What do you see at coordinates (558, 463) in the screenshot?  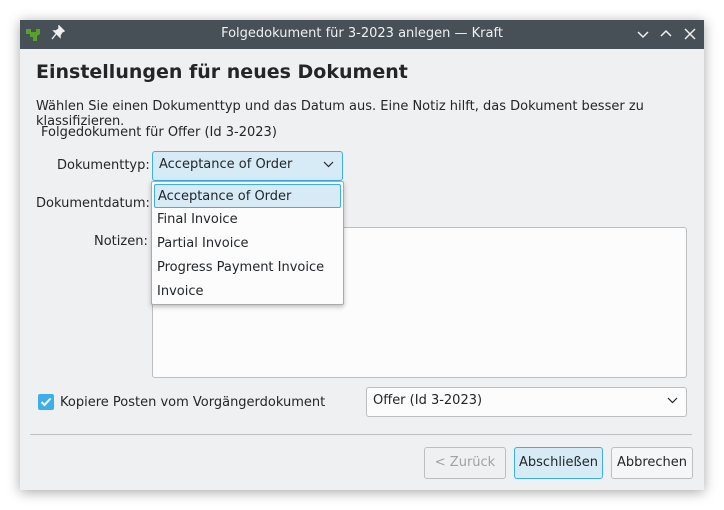 I see `finish-button: Abschließen` at bounding box center [558, 463].